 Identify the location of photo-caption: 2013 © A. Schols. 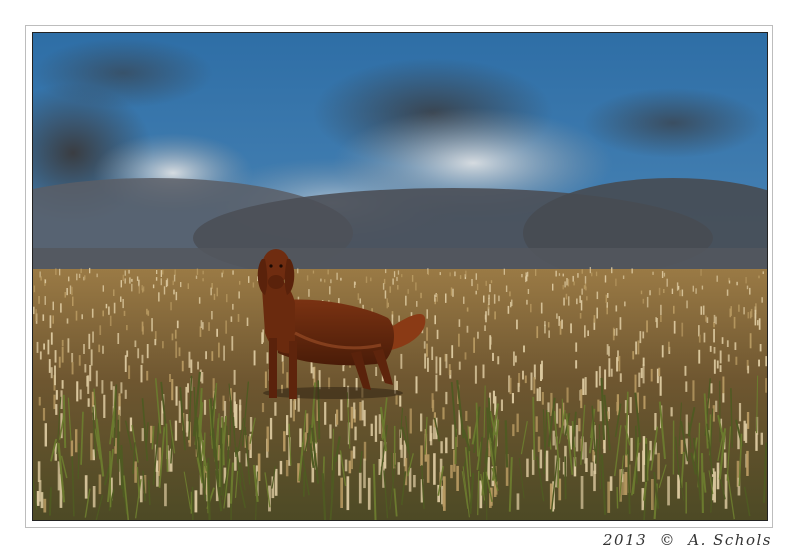
(687, 540).